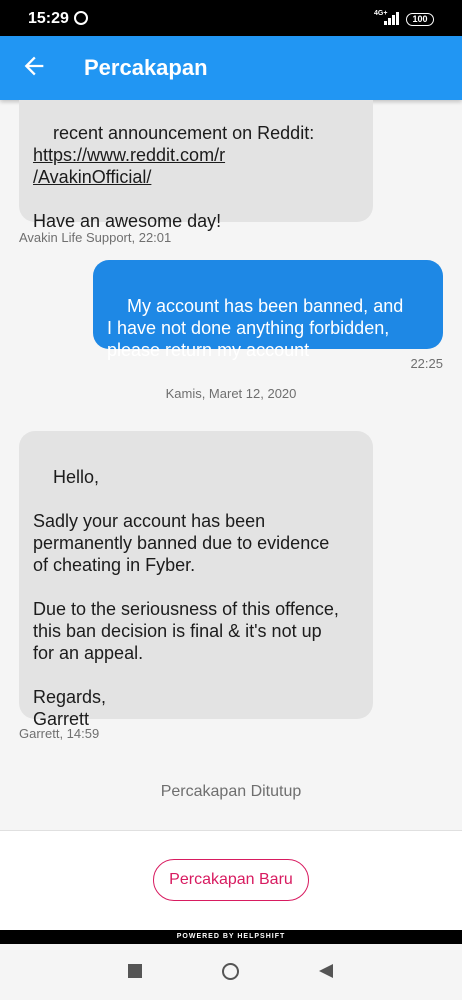 This screenshot has height=1000, width=462. I want to click on message-text: Have an awesome day!, so click(127, 221).